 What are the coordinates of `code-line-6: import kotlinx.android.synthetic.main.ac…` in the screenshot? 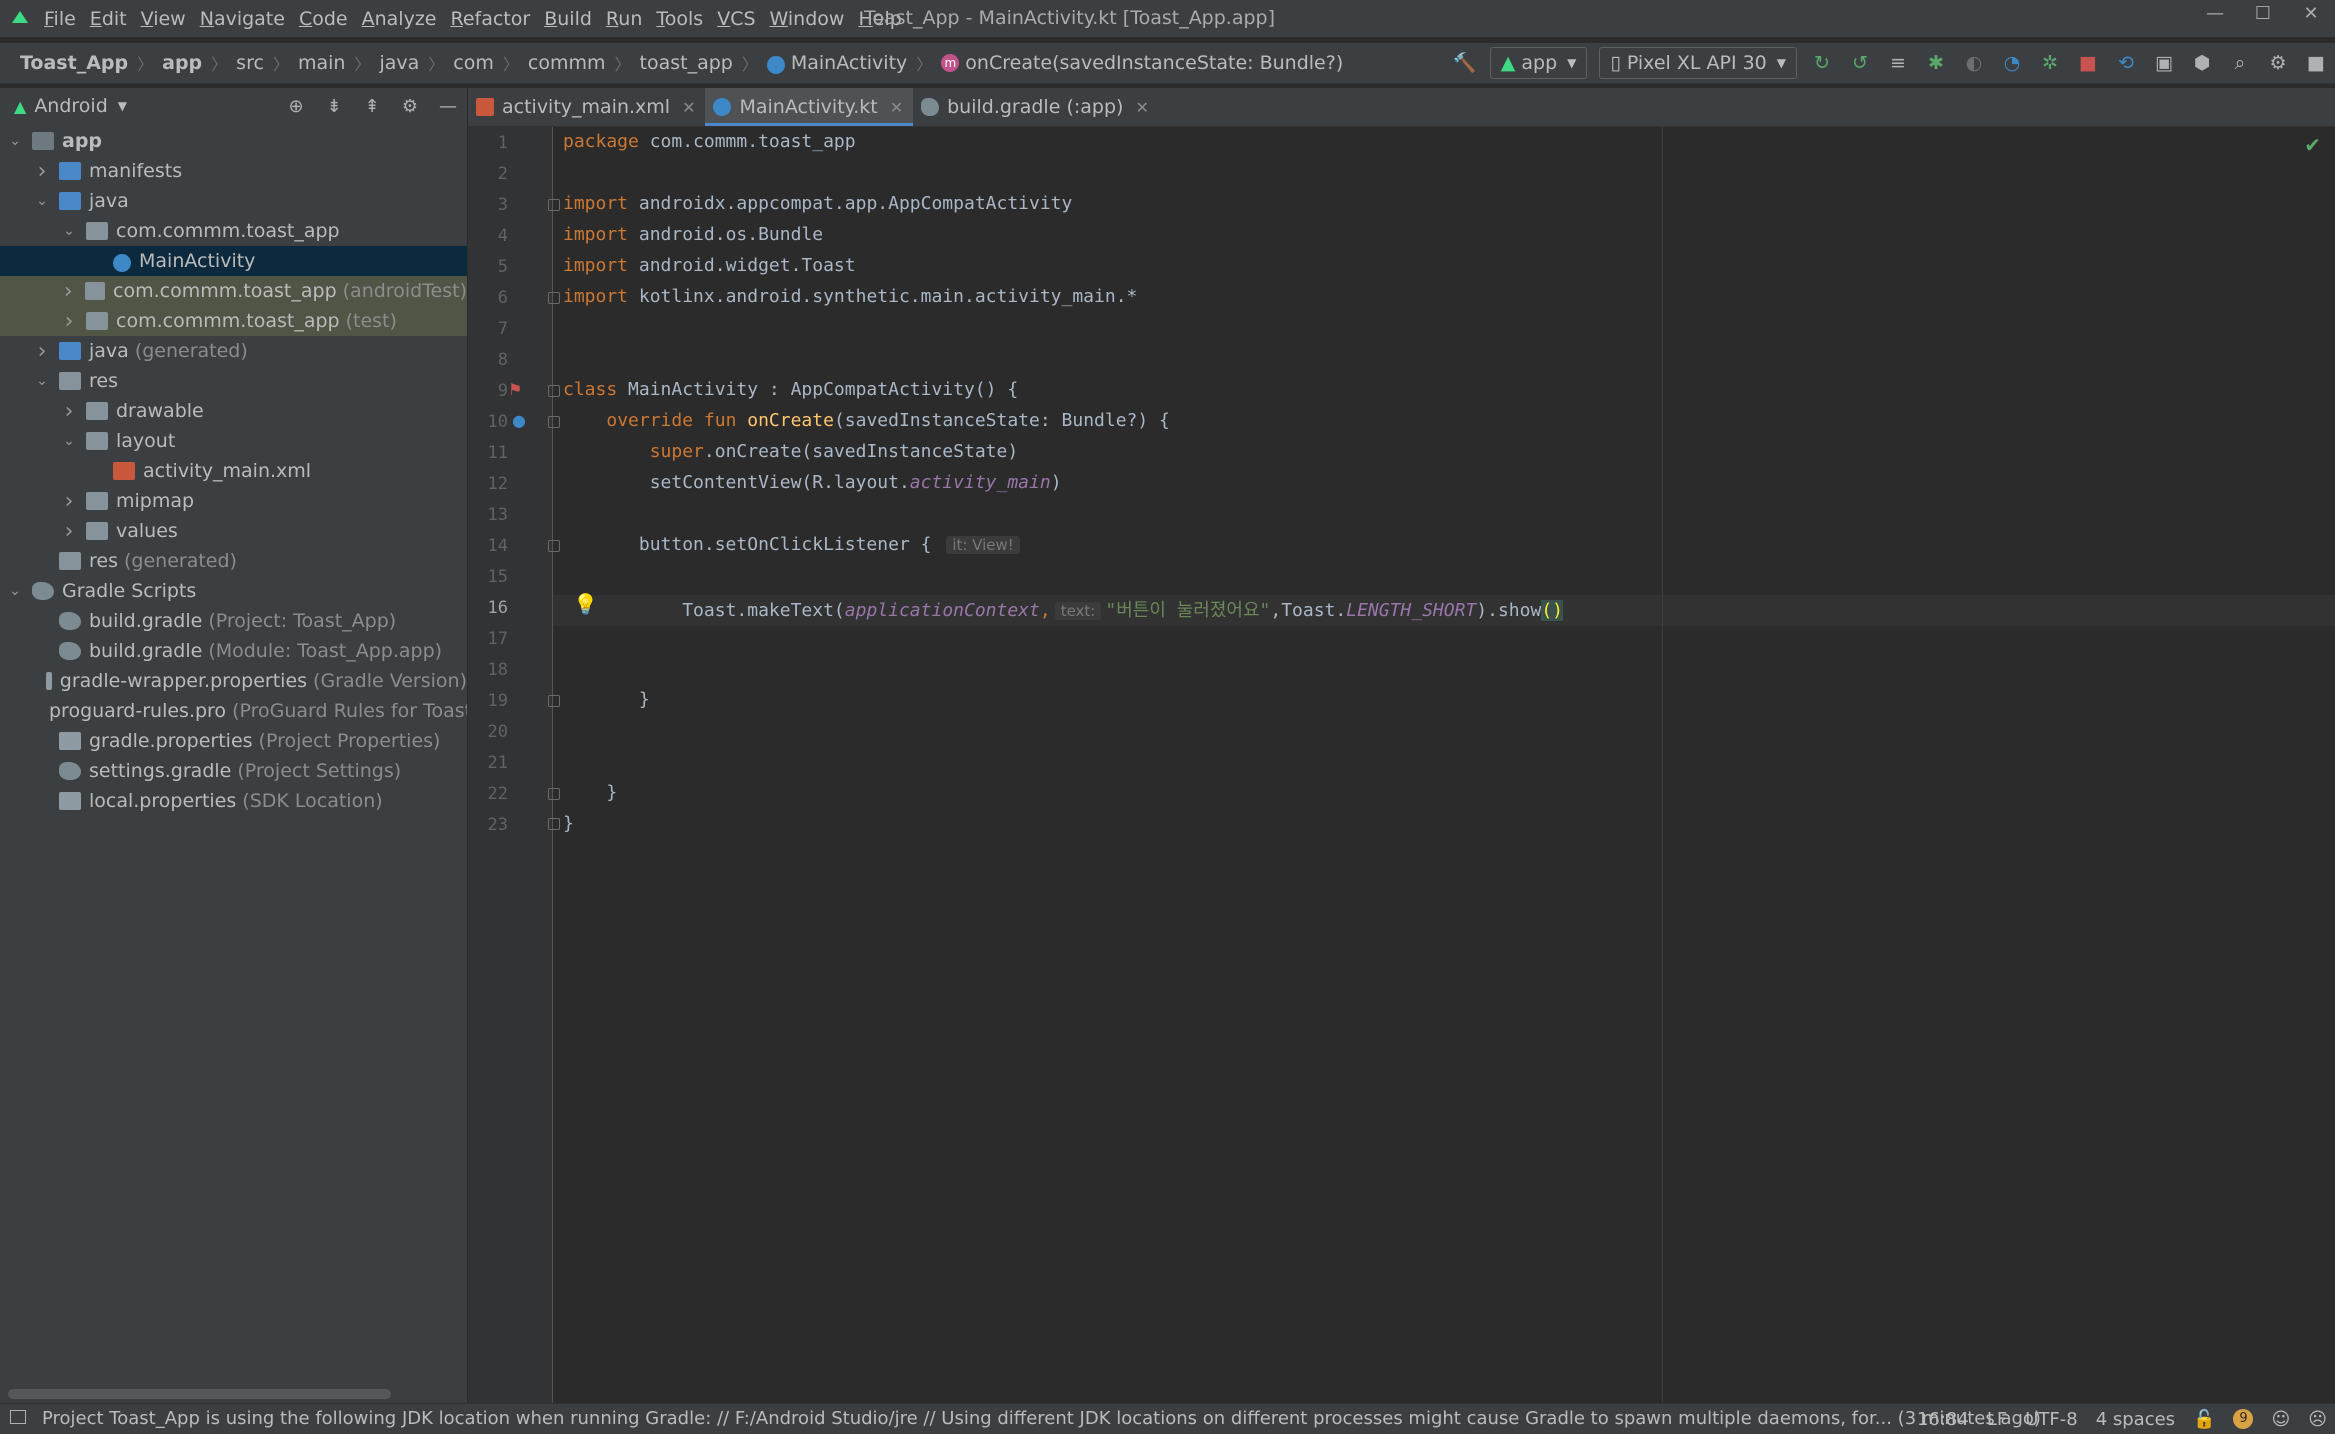 It's located at (850, 296).